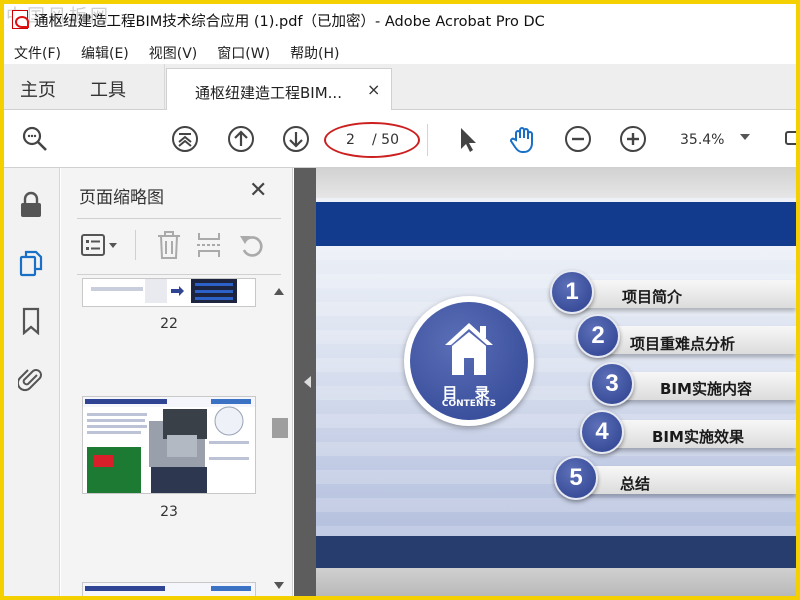 This screenshot has height=600, width=800. What do you see at coordinates (556, 582) in the screenshot?
I see `slide-bottom-strip` at bounding box center [556, 582].